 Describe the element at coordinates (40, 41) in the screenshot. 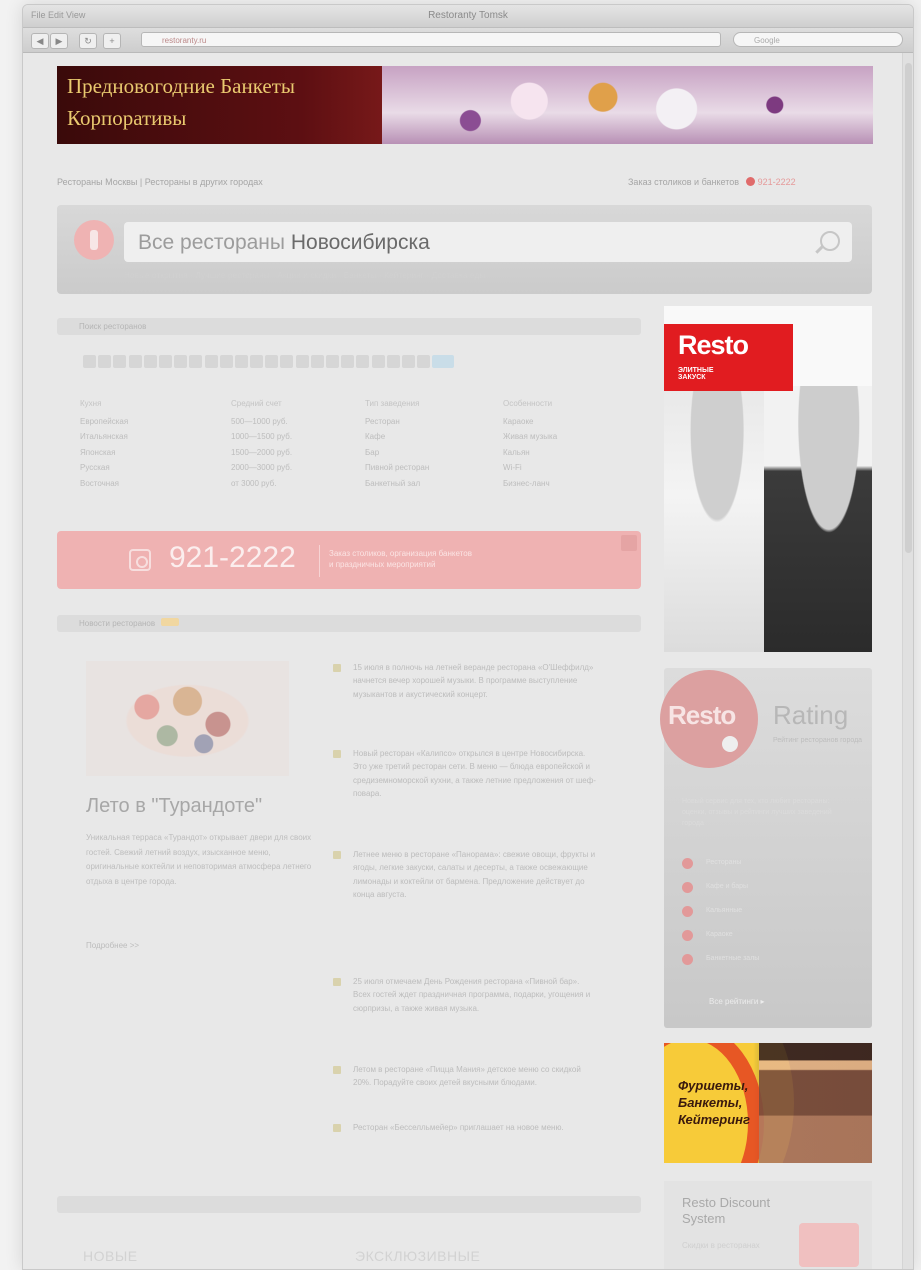

I see `back-button: ◀` at that location.